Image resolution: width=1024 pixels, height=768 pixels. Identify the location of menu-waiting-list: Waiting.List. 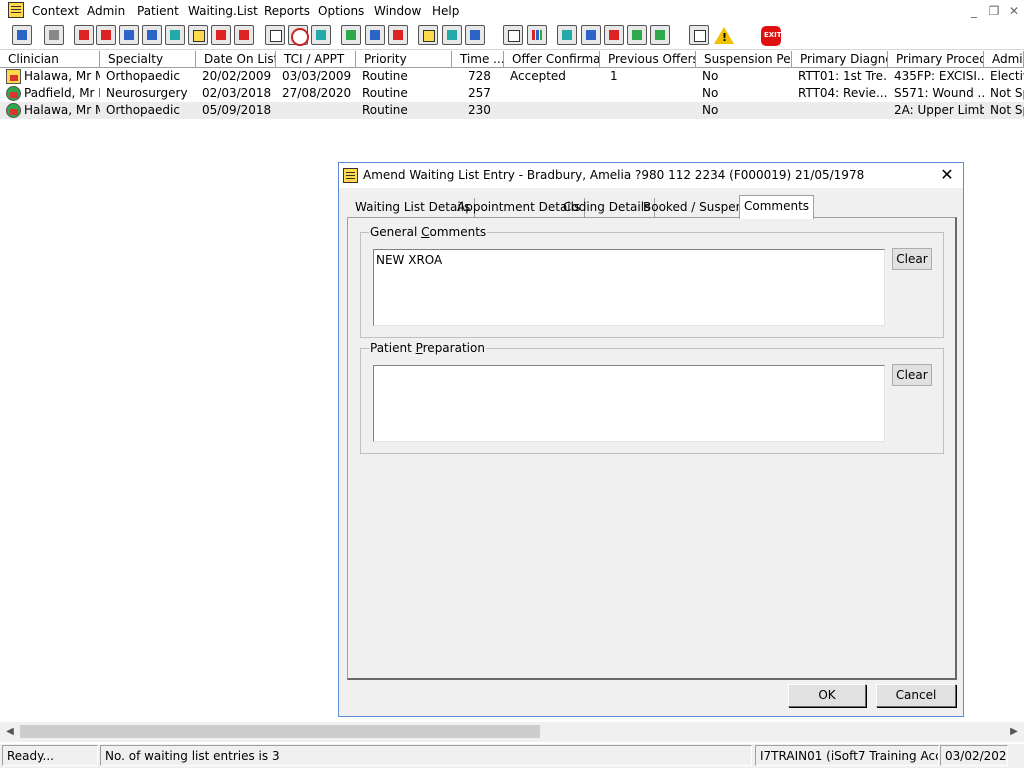
(223, 11).